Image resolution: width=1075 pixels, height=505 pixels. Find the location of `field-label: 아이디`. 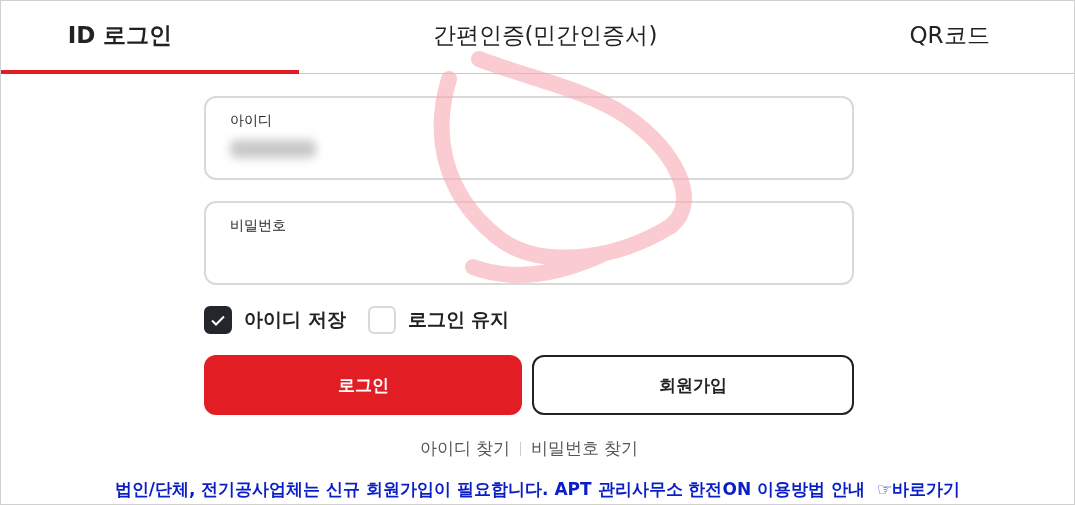

field-label: 아이디 is located at coordinates (251, 121).